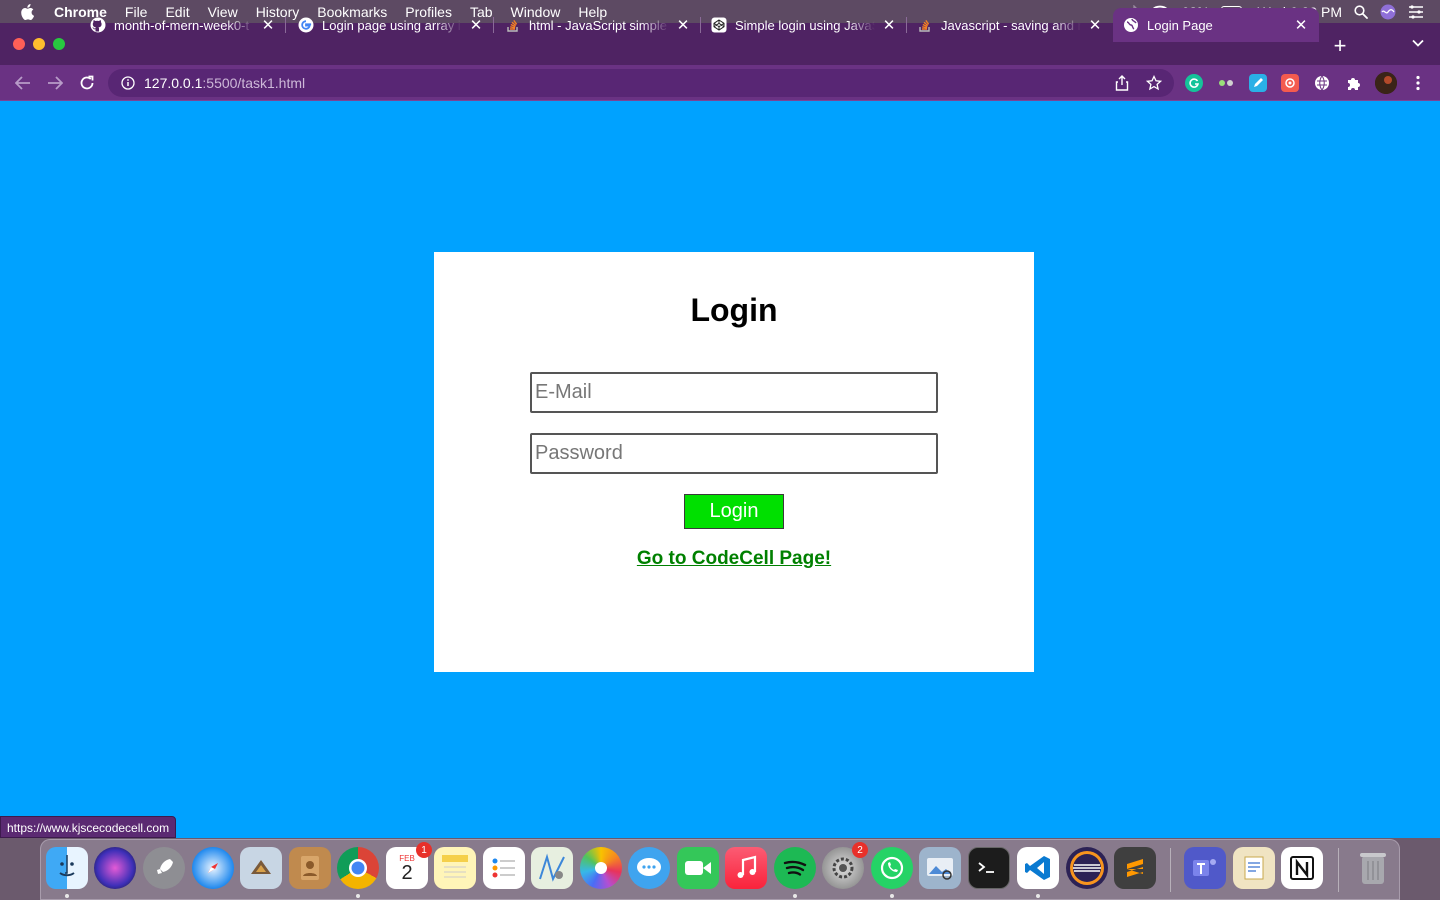  Describe the element at coordinates (795, 868) in the screenshot. I see `spotify-app-icon` at that location.